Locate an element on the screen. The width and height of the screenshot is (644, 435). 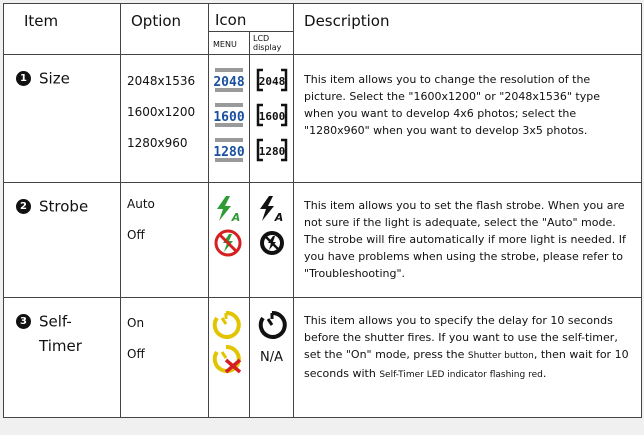
resolution-2048-menu-icon: 2048 is located at coordinates (229, 80).